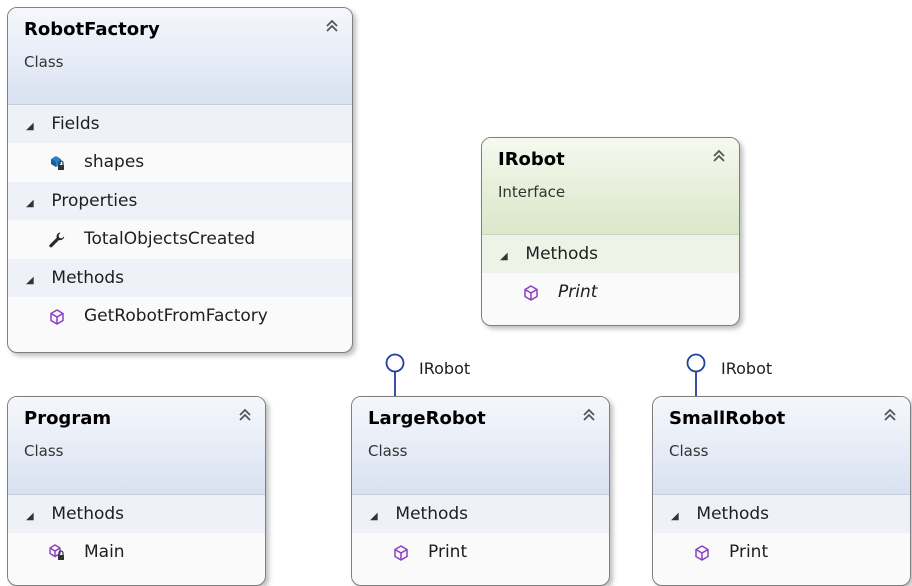 This screenshot has height=586, width=912. What do you see at coordinates (531, 159) in the screenshot?
I see `interface-name: IRobot` at bounding box center [531, 159].